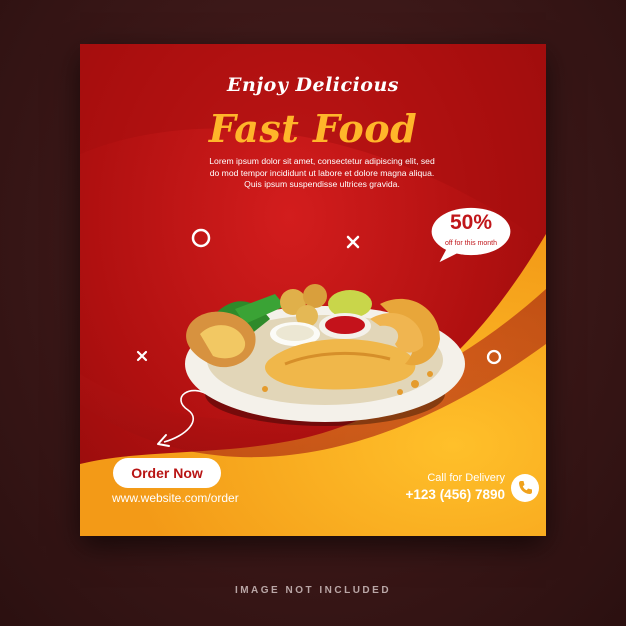  What do you see at coordinates (322, 184) in the screenshot?
I see `description-line: Quis ipsum suspendisse ultrices gravida.` at bounding box center [322, 184].